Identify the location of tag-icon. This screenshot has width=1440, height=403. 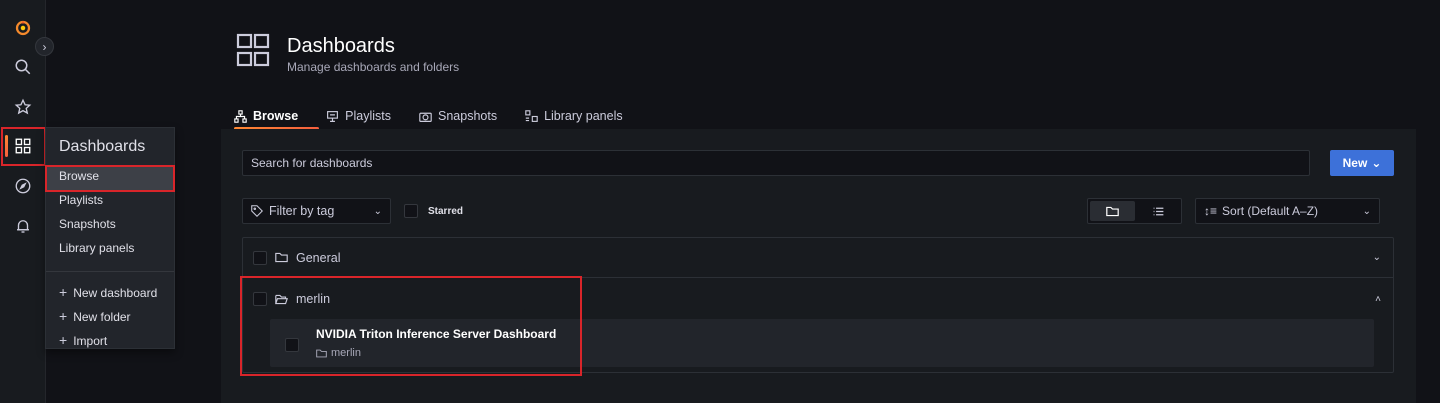
(257, 211).